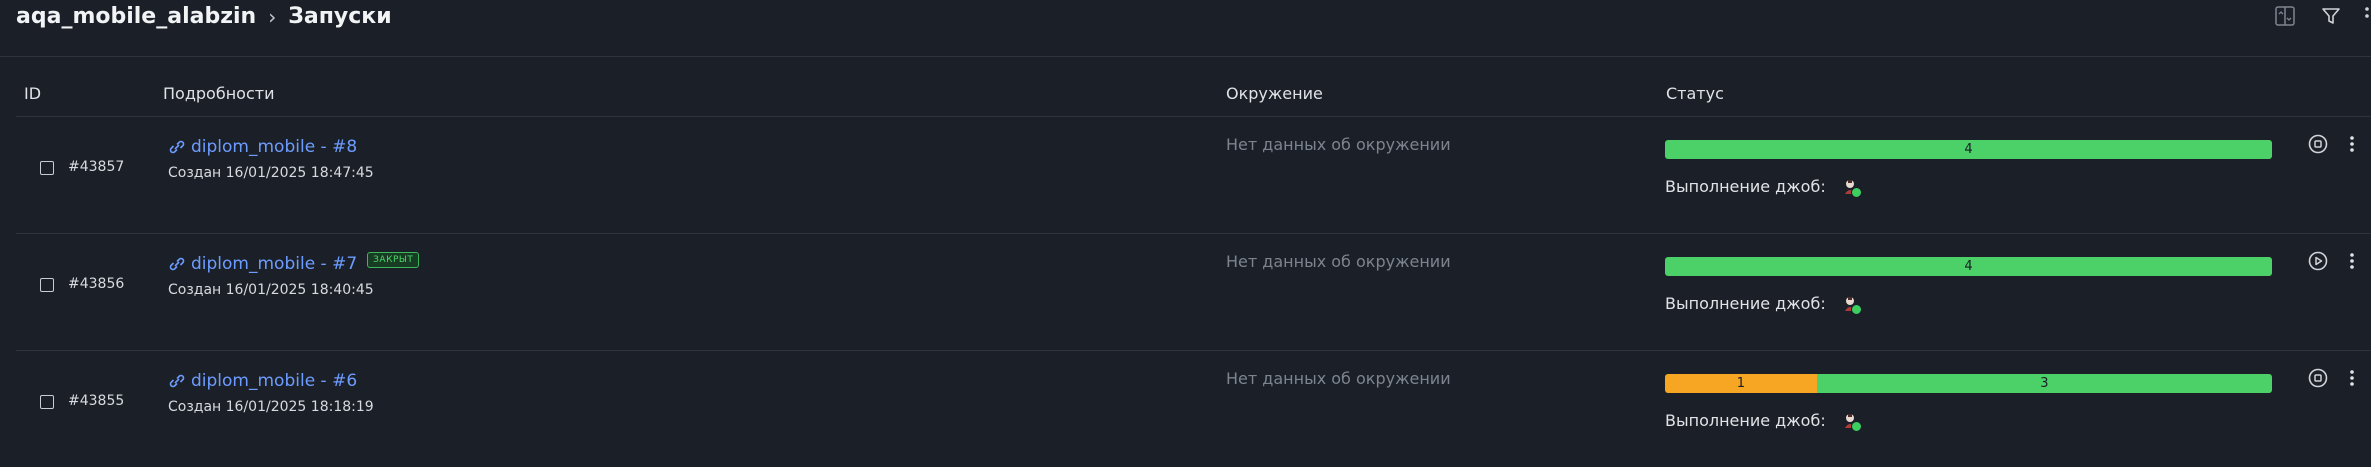 This screenshot has height=467, width=2371. What do you see at coordinates (1193, 86) in the screenshot?
I see `table-header: ID Подробности Окружение Статус` at bounding box center [1193, 86].